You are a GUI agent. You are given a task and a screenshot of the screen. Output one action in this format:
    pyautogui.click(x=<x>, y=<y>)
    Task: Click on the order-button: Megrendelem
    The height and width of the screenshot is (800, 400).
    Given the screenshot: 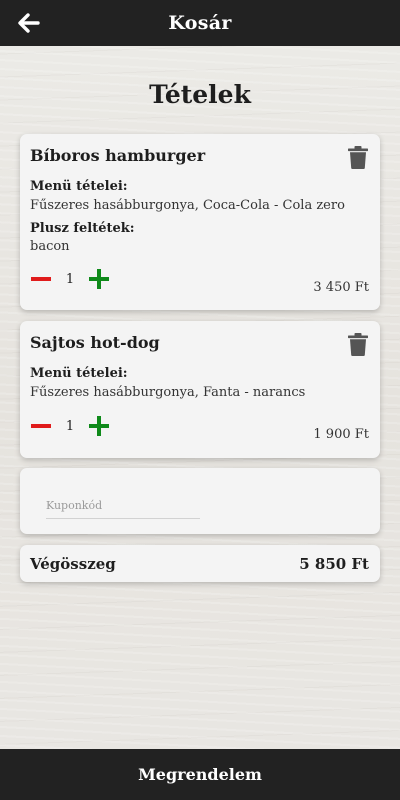 What is the action you would take?
    pyautogui.click(x=200, y=774)
    